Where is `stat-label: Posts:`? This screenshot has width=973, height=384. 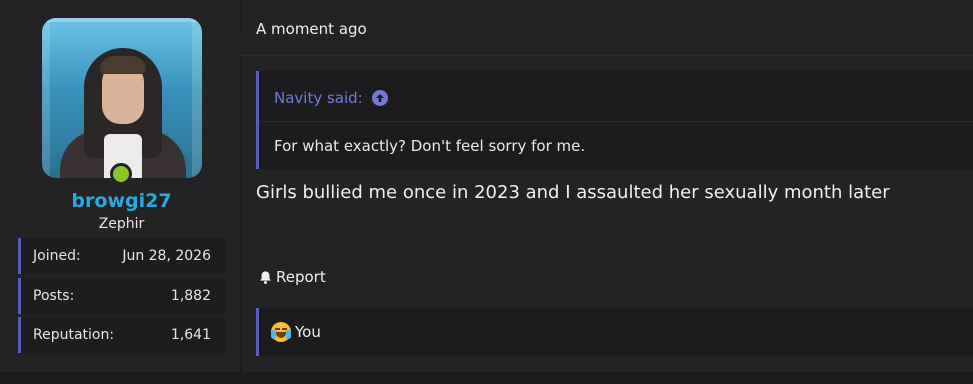 stat-label: Posts: is located at coordinates (54, 296).